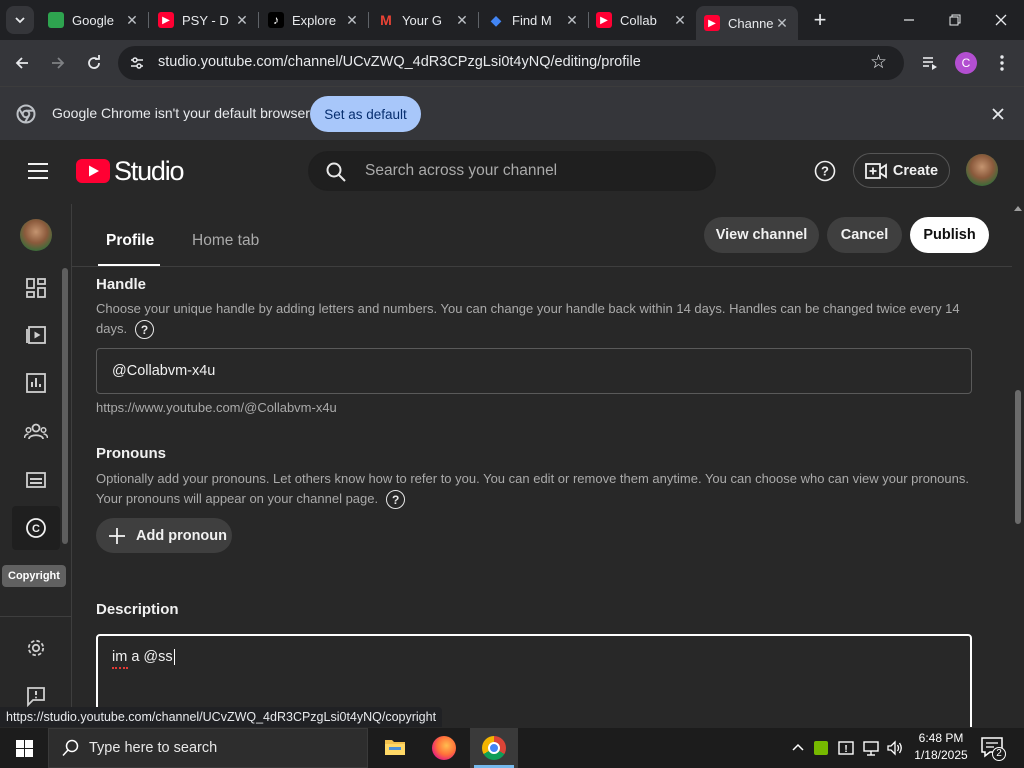  Describe the element at coordinates (444, 748) in the screenshot. I see `firefox-icon` at that location.